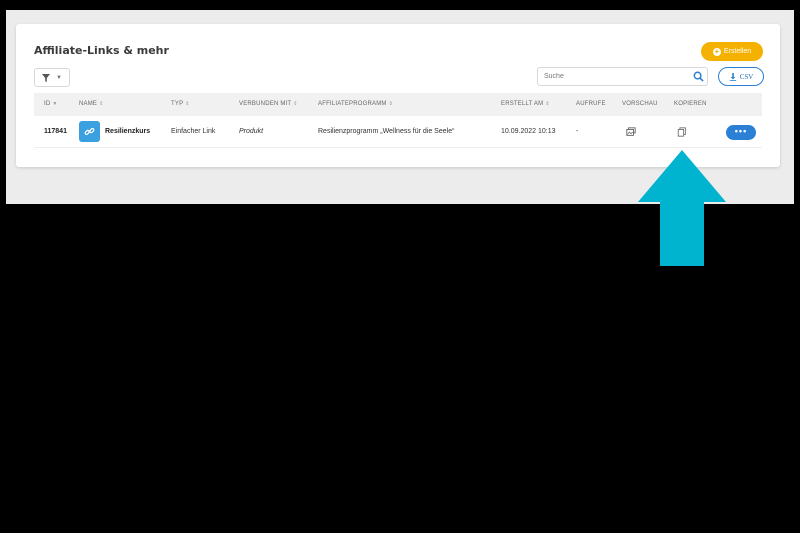 This screenshot has width=800, height=533. Describe the element at coordinates (622, 76) in the screenshot. I see `search-input` at that location.